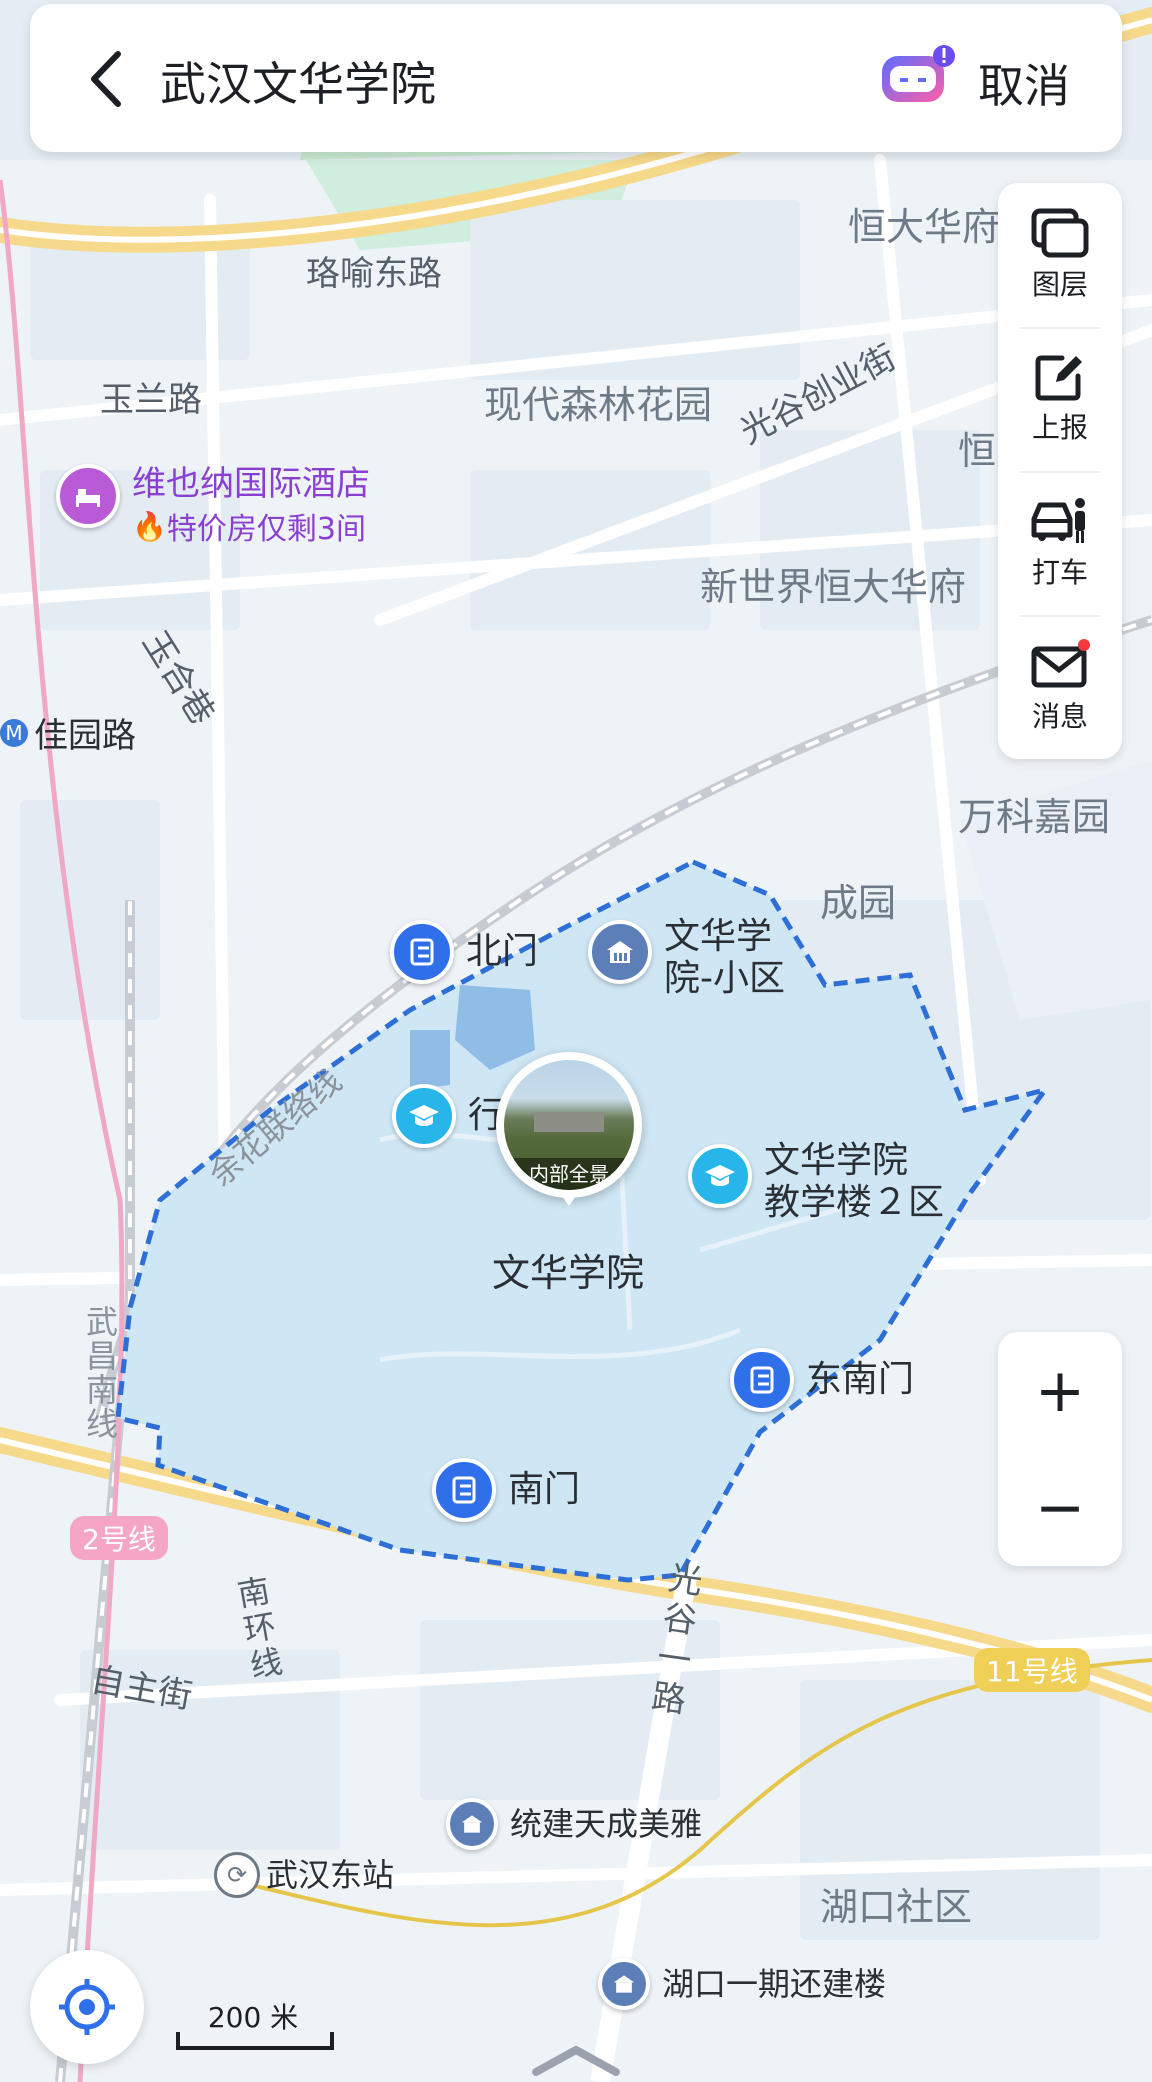  I want to click on metro-line-2-badge: 2号线, so click(119, 1538).